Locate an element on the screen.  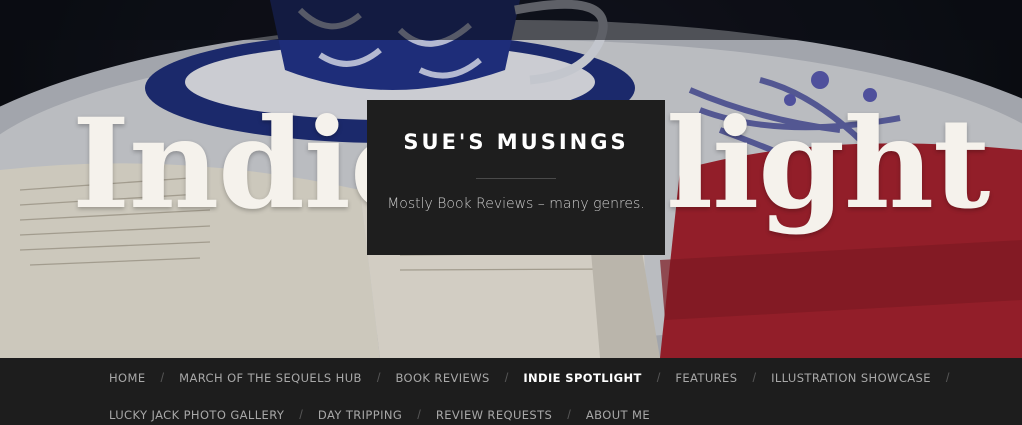
nav-item-features: FEATURES is located at coordinates (706, 378).